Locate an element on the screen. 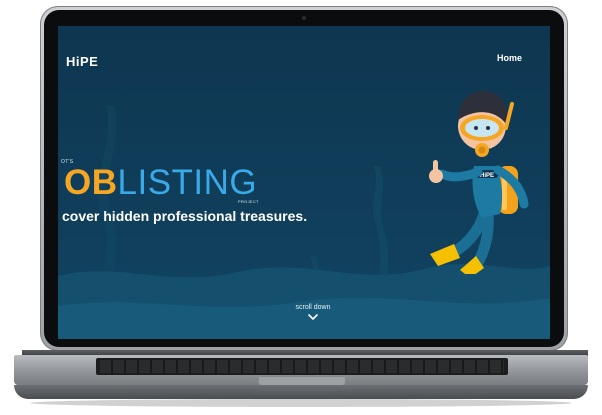 This screenshot has height=415, width=602. hero-title-listing: LISTING is located at coordinates (187, 182).